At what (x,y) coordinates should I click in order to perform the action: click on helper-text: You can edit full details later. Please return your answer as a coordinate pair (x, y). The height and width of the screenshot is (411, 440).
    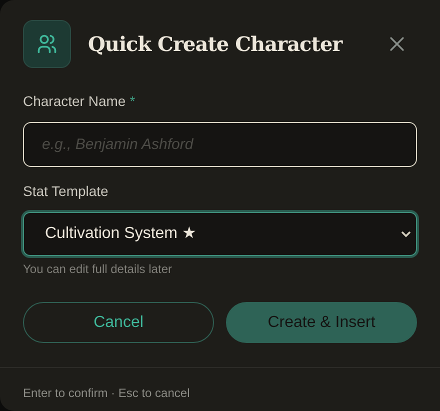
    Looking at the image, I should click on (98, 269).